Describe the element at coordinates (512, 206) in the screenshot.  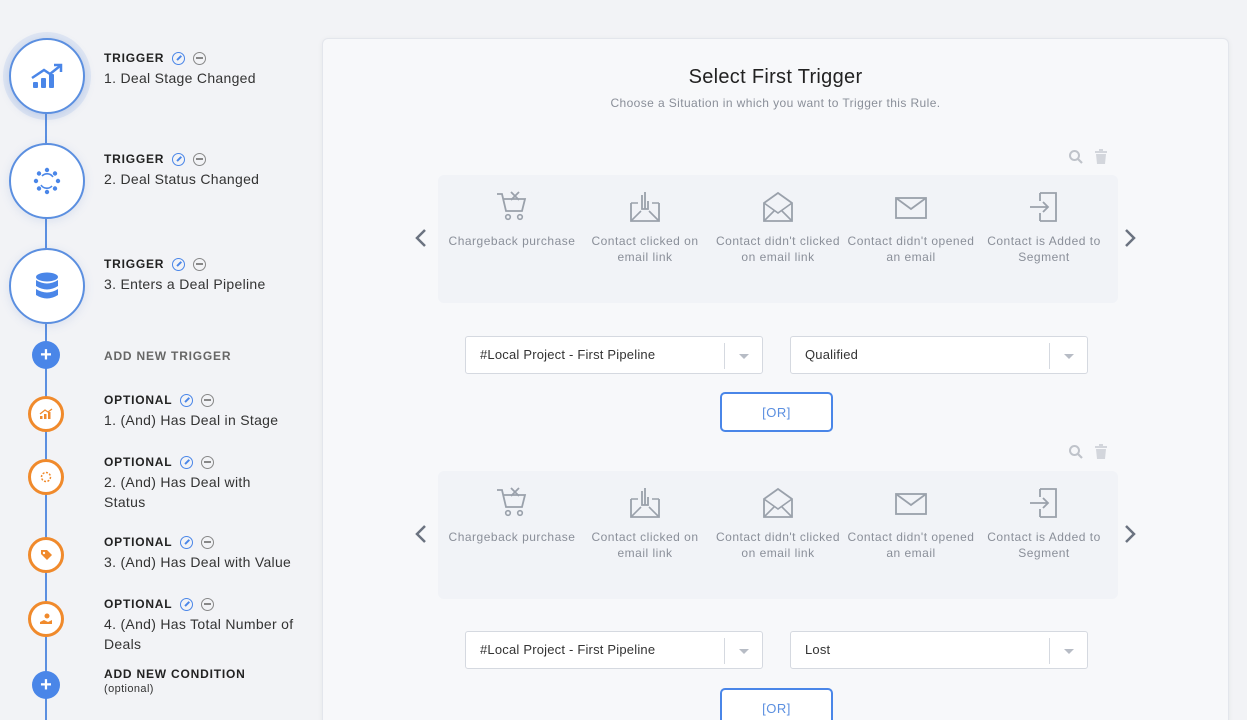
I see `cart-x-icon` at that location.